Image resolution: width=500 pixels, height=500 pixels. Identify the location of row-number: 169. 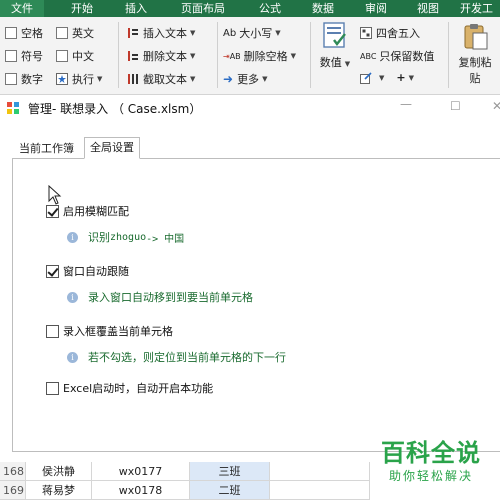
(13, 490).